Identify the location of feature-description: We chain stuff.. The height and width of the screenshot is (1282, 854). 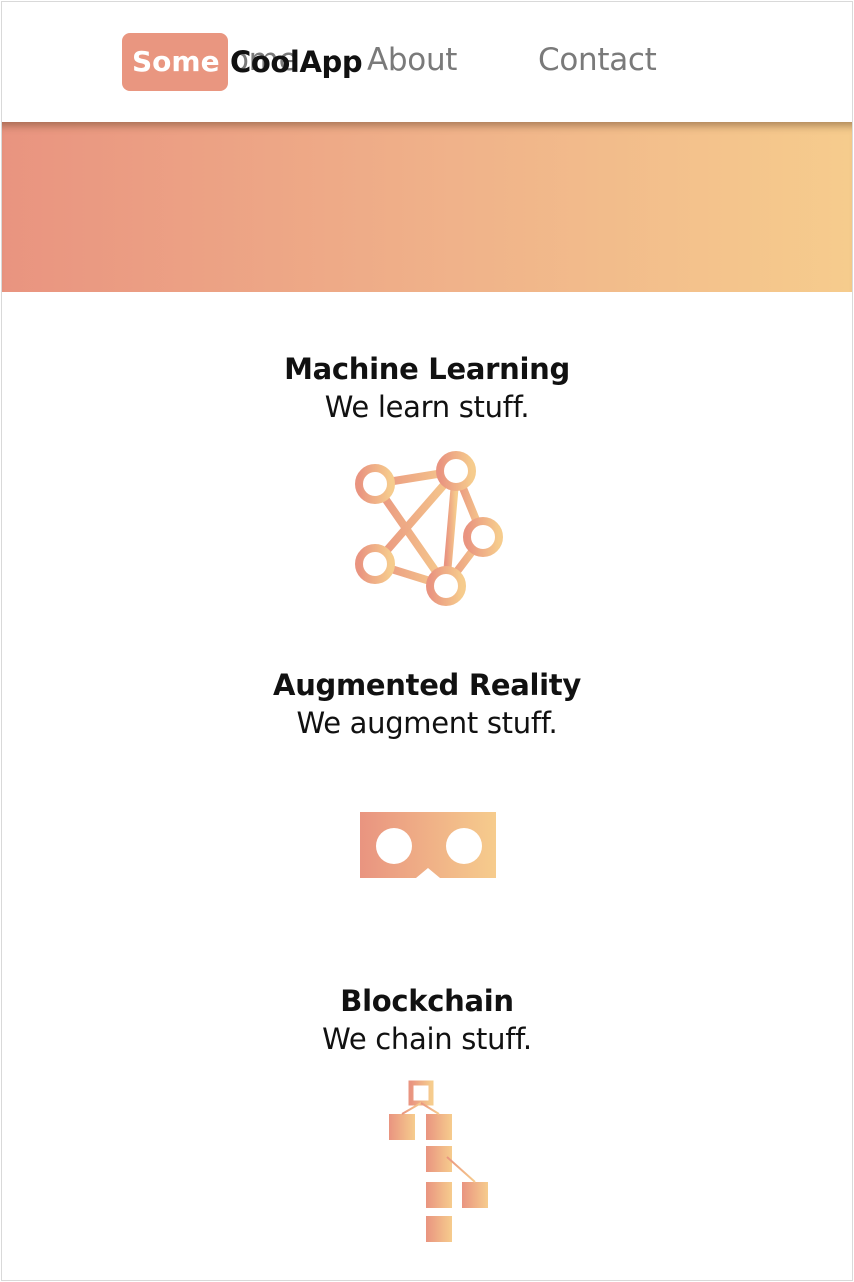
(427, 1039).